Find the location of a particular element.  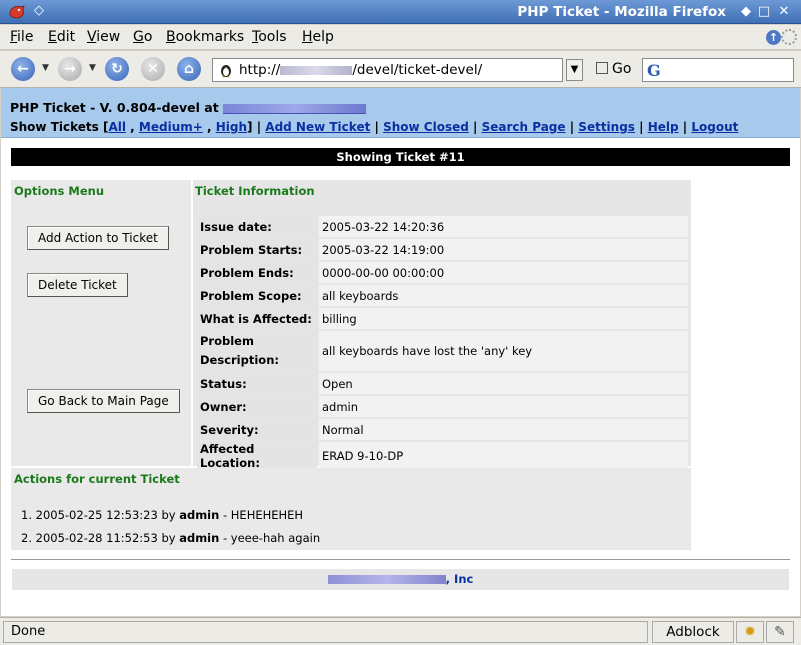

adblock-button: Adblock is located at coordinates (693, 632).